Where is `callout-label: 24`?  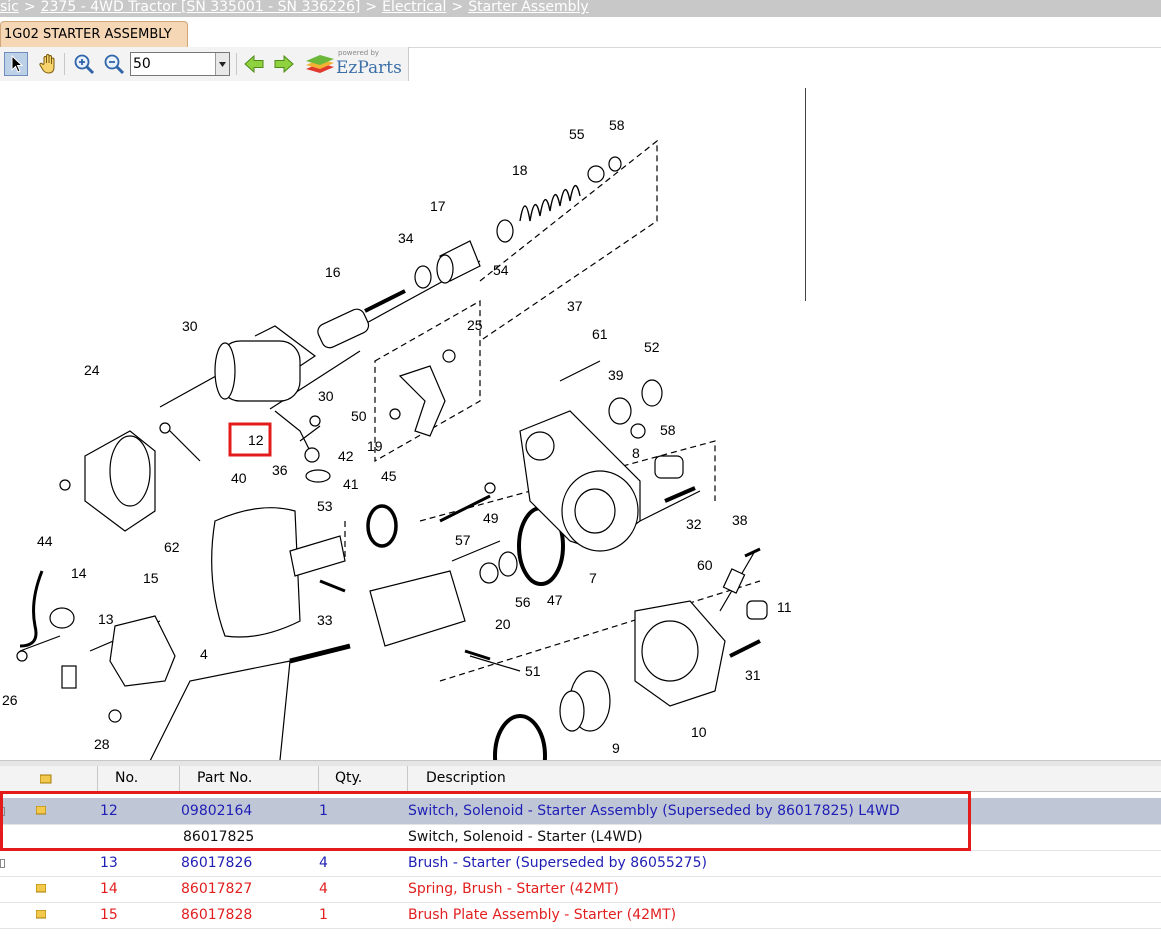
callout-label: 24 is located at coordinates (92, 370).